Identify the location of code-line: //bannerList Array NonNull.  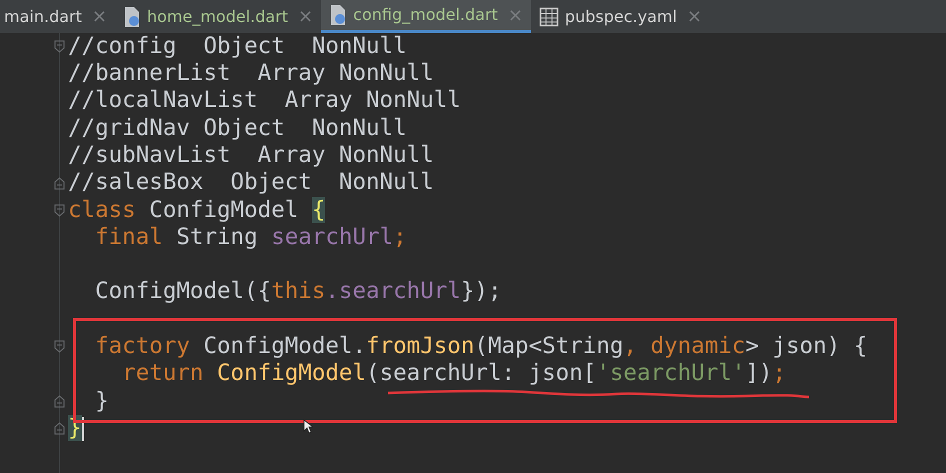
(251, 73).